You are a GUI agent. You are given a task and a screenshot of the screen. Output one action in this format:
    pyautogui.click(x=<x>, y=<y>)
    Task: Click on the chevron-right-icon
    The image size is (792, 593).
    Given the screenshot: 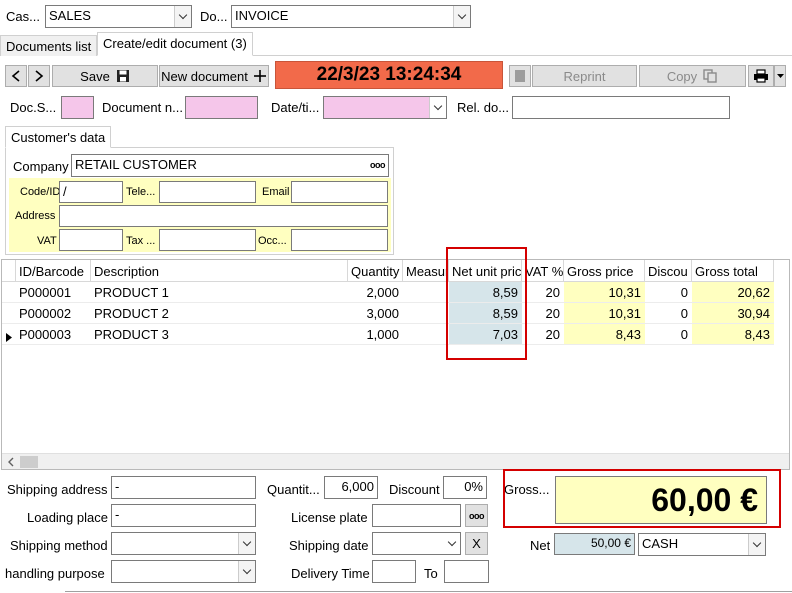 What is the action you would take?
    pyautogui.click(x=39, y=76)
    